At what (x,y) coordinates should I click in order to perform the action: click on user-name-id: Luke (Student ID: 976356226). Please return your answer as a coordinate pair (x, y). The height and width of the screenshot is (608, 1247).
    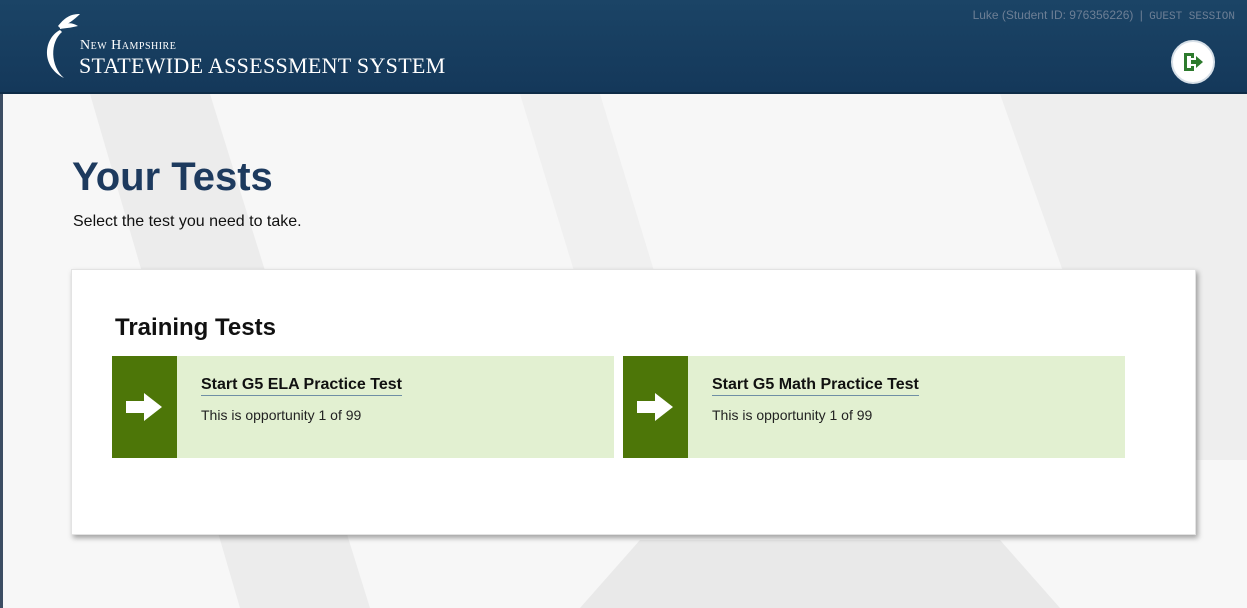
    Looking at the image, I should click on (1053, 15).